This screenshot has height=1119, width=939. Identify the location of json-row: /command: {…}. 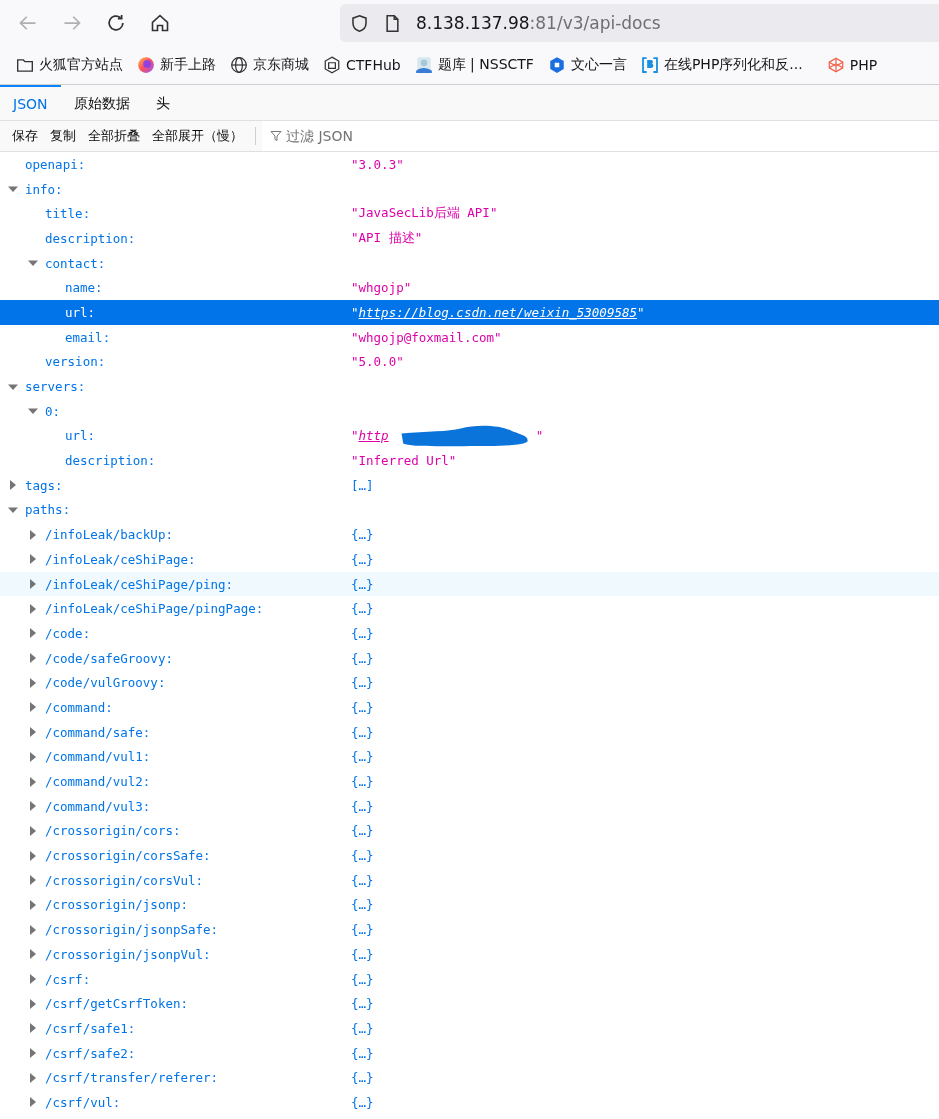
(469, 707).